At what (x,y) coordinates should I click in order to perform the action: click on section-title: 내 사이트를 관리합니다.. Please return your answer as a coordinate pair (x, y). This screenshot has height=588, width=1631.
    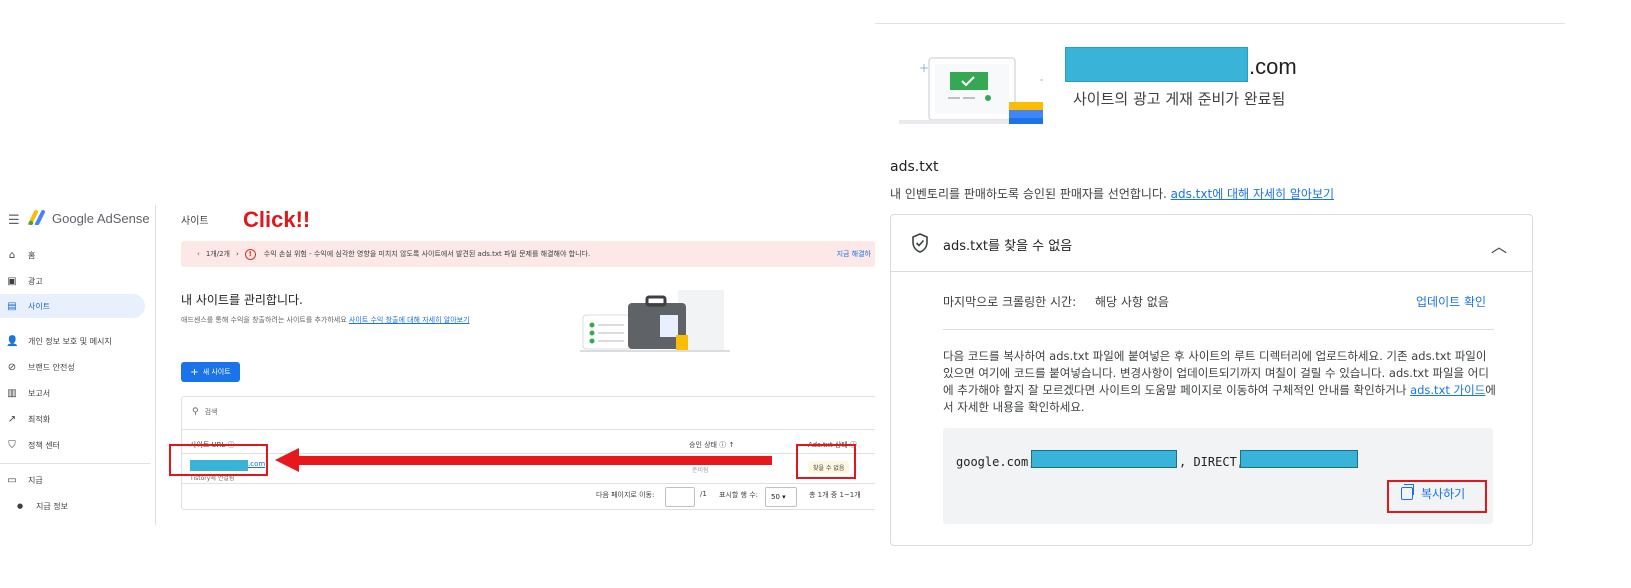
    Looking at the image, I should click on (242, 300).